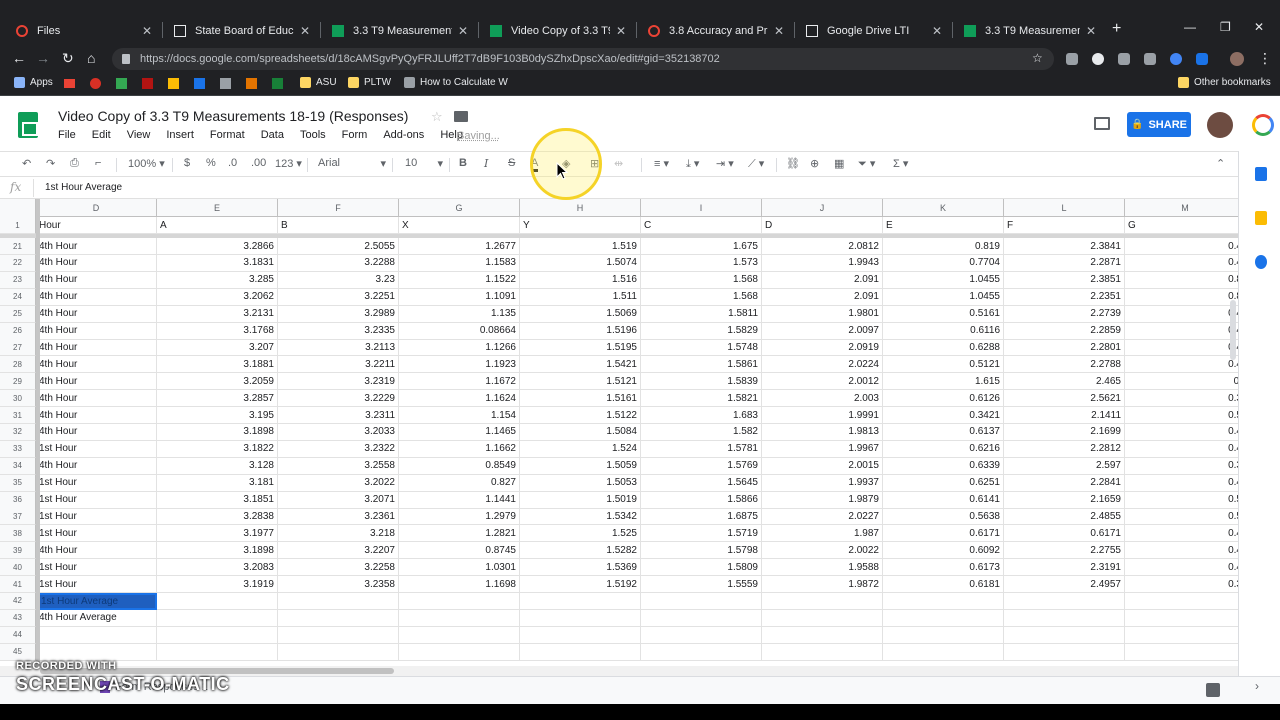 The image size is (1280, 720). I want to click on table-cell: 1.0301, so click(459, 568).